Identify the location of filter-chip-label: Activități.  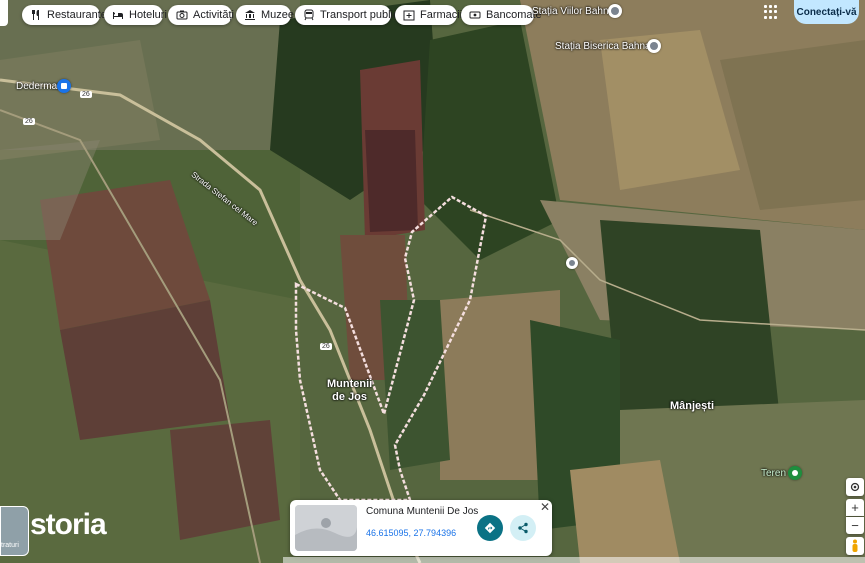
(213, 15).